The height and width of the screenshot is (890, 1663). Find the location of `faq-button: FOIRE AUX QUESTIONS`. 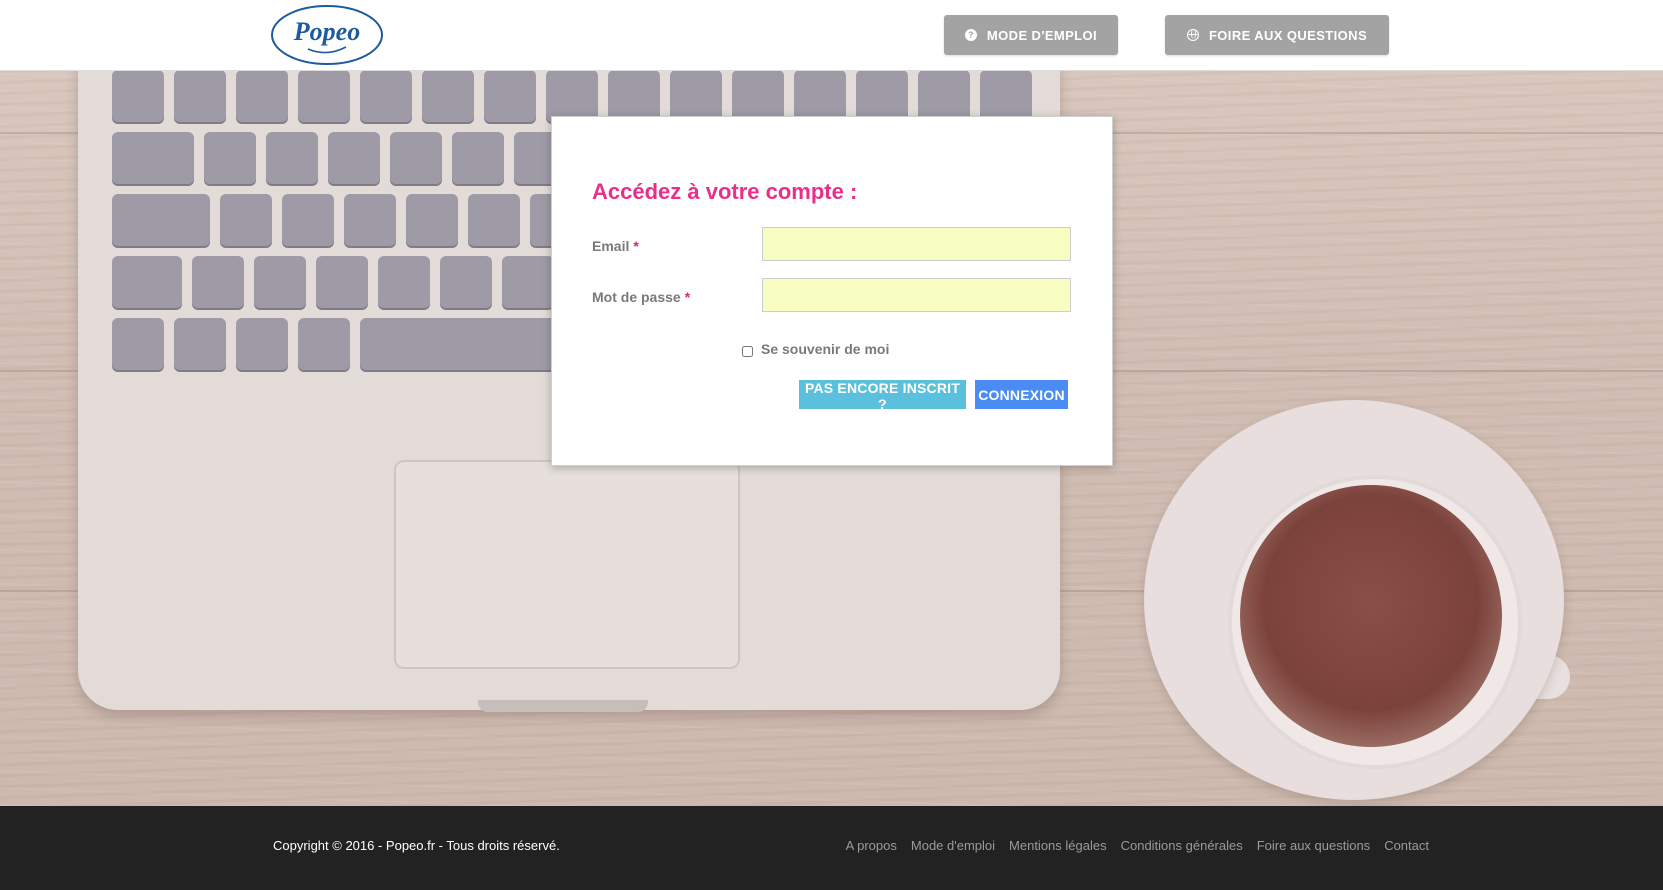

faq-button: FOIRE AUX QUESTIONS is located at coordinates (1277, 35).